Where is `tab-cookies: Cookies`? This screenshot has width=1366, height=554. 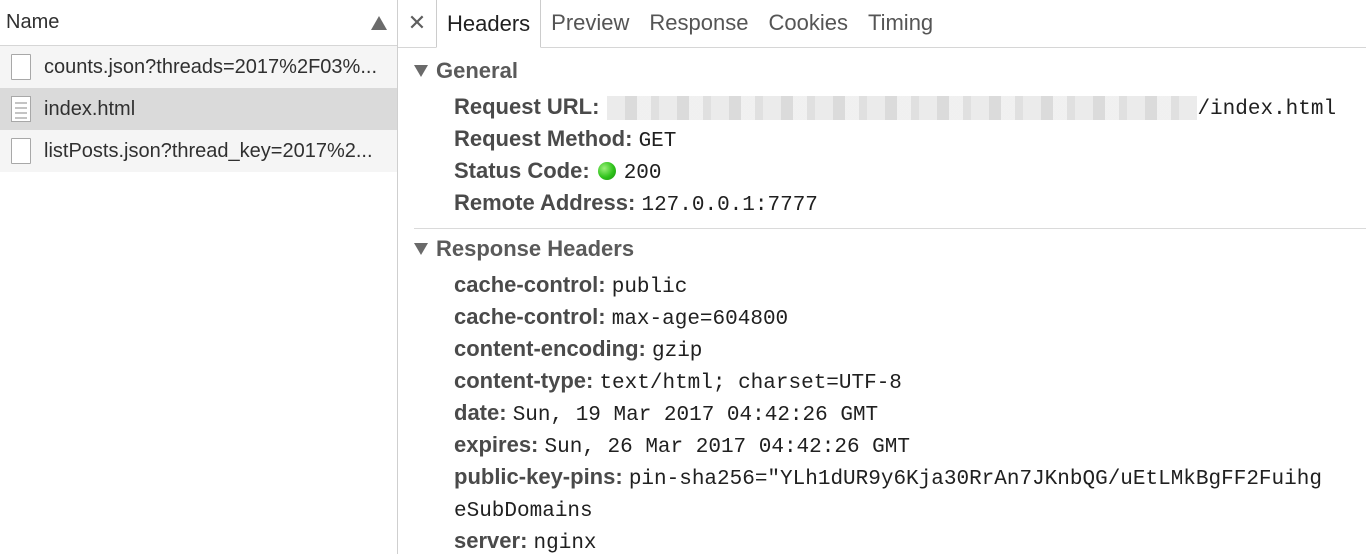
tab-cookies: Cookies is located at coordinates (807, 23).